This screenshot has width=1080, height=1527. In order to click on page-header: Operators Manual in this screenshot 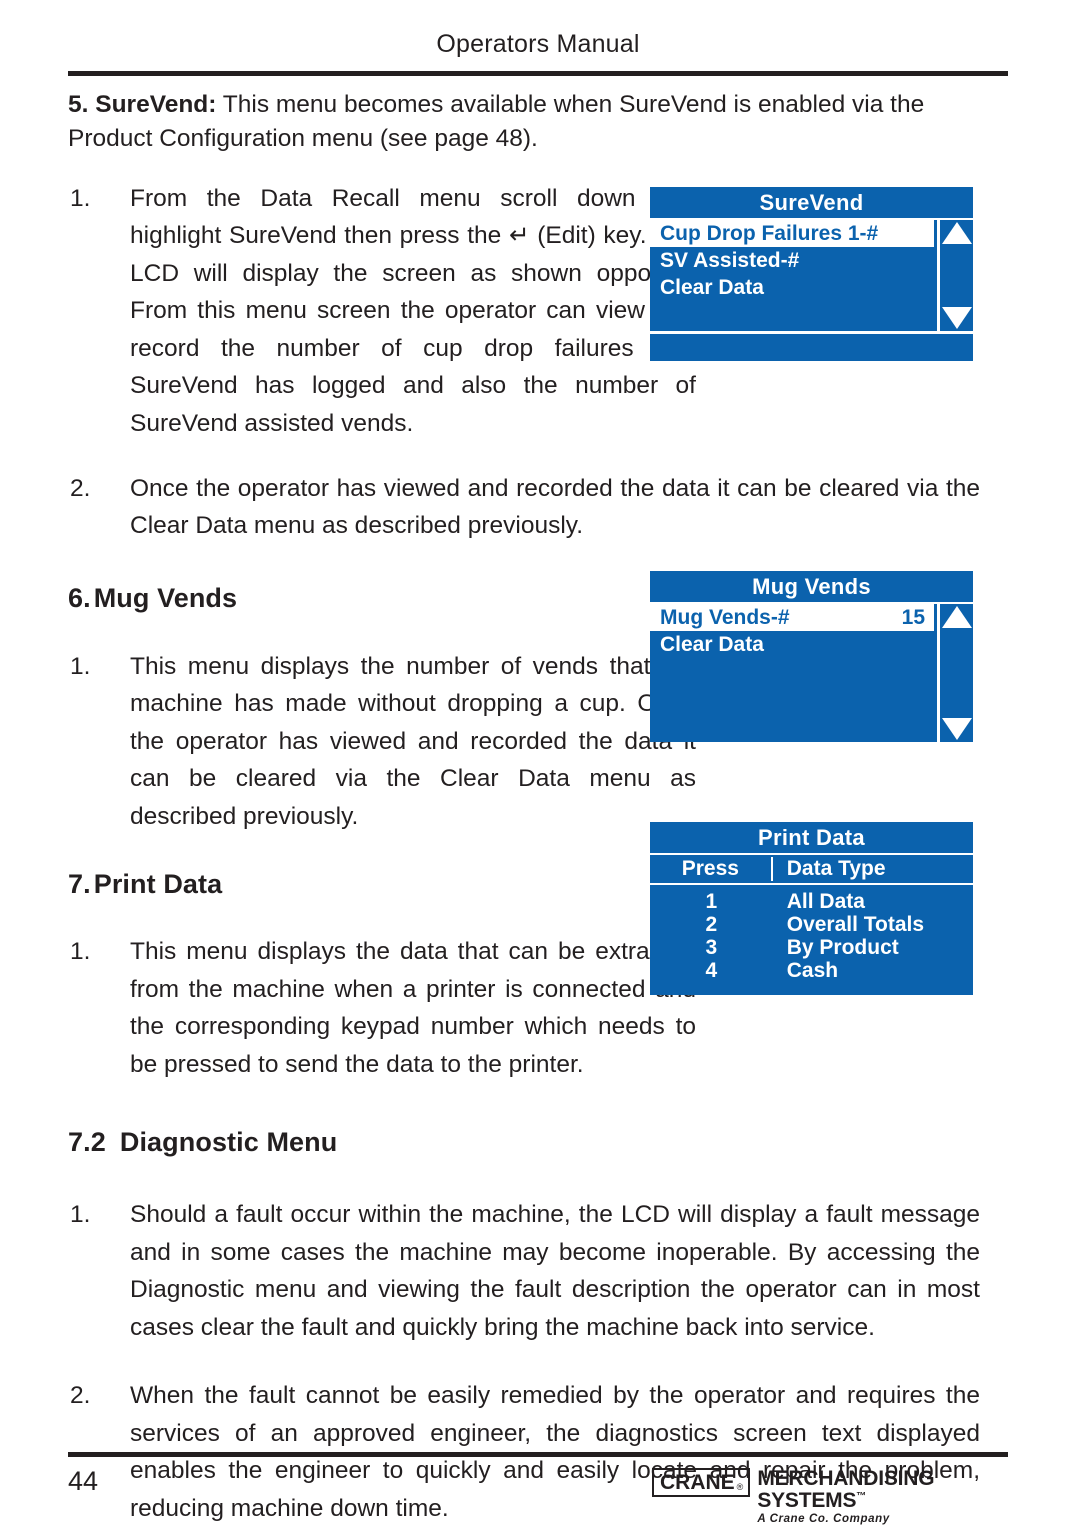, I will do `click(538, 44)`.